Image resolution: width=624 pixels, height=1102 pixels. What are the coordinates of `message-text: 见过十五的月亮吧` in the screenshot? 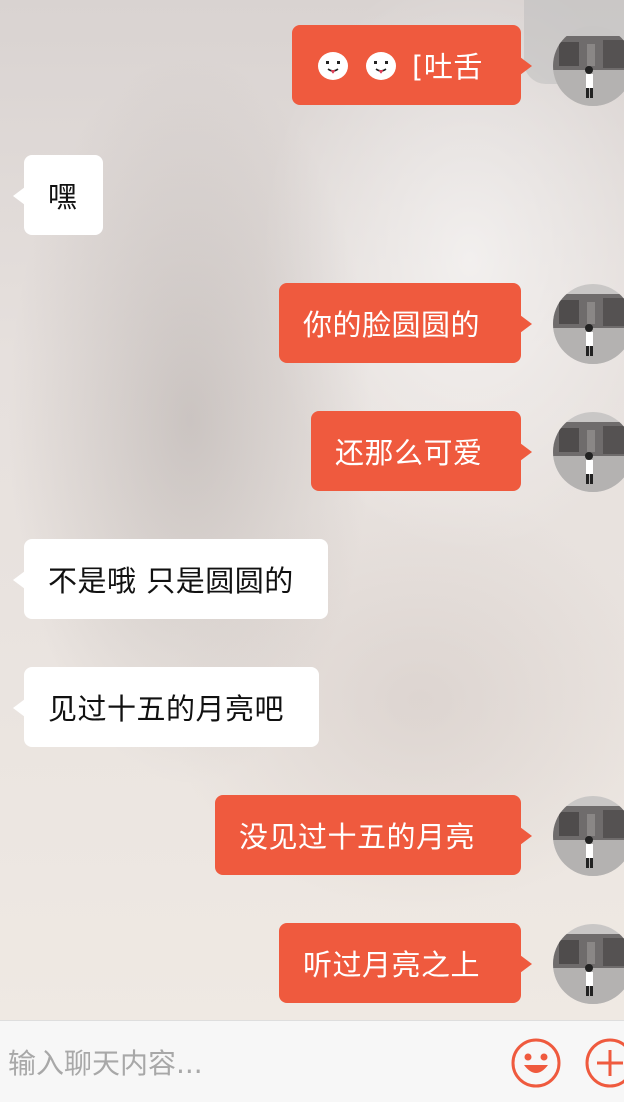 It's located at (166, 709).